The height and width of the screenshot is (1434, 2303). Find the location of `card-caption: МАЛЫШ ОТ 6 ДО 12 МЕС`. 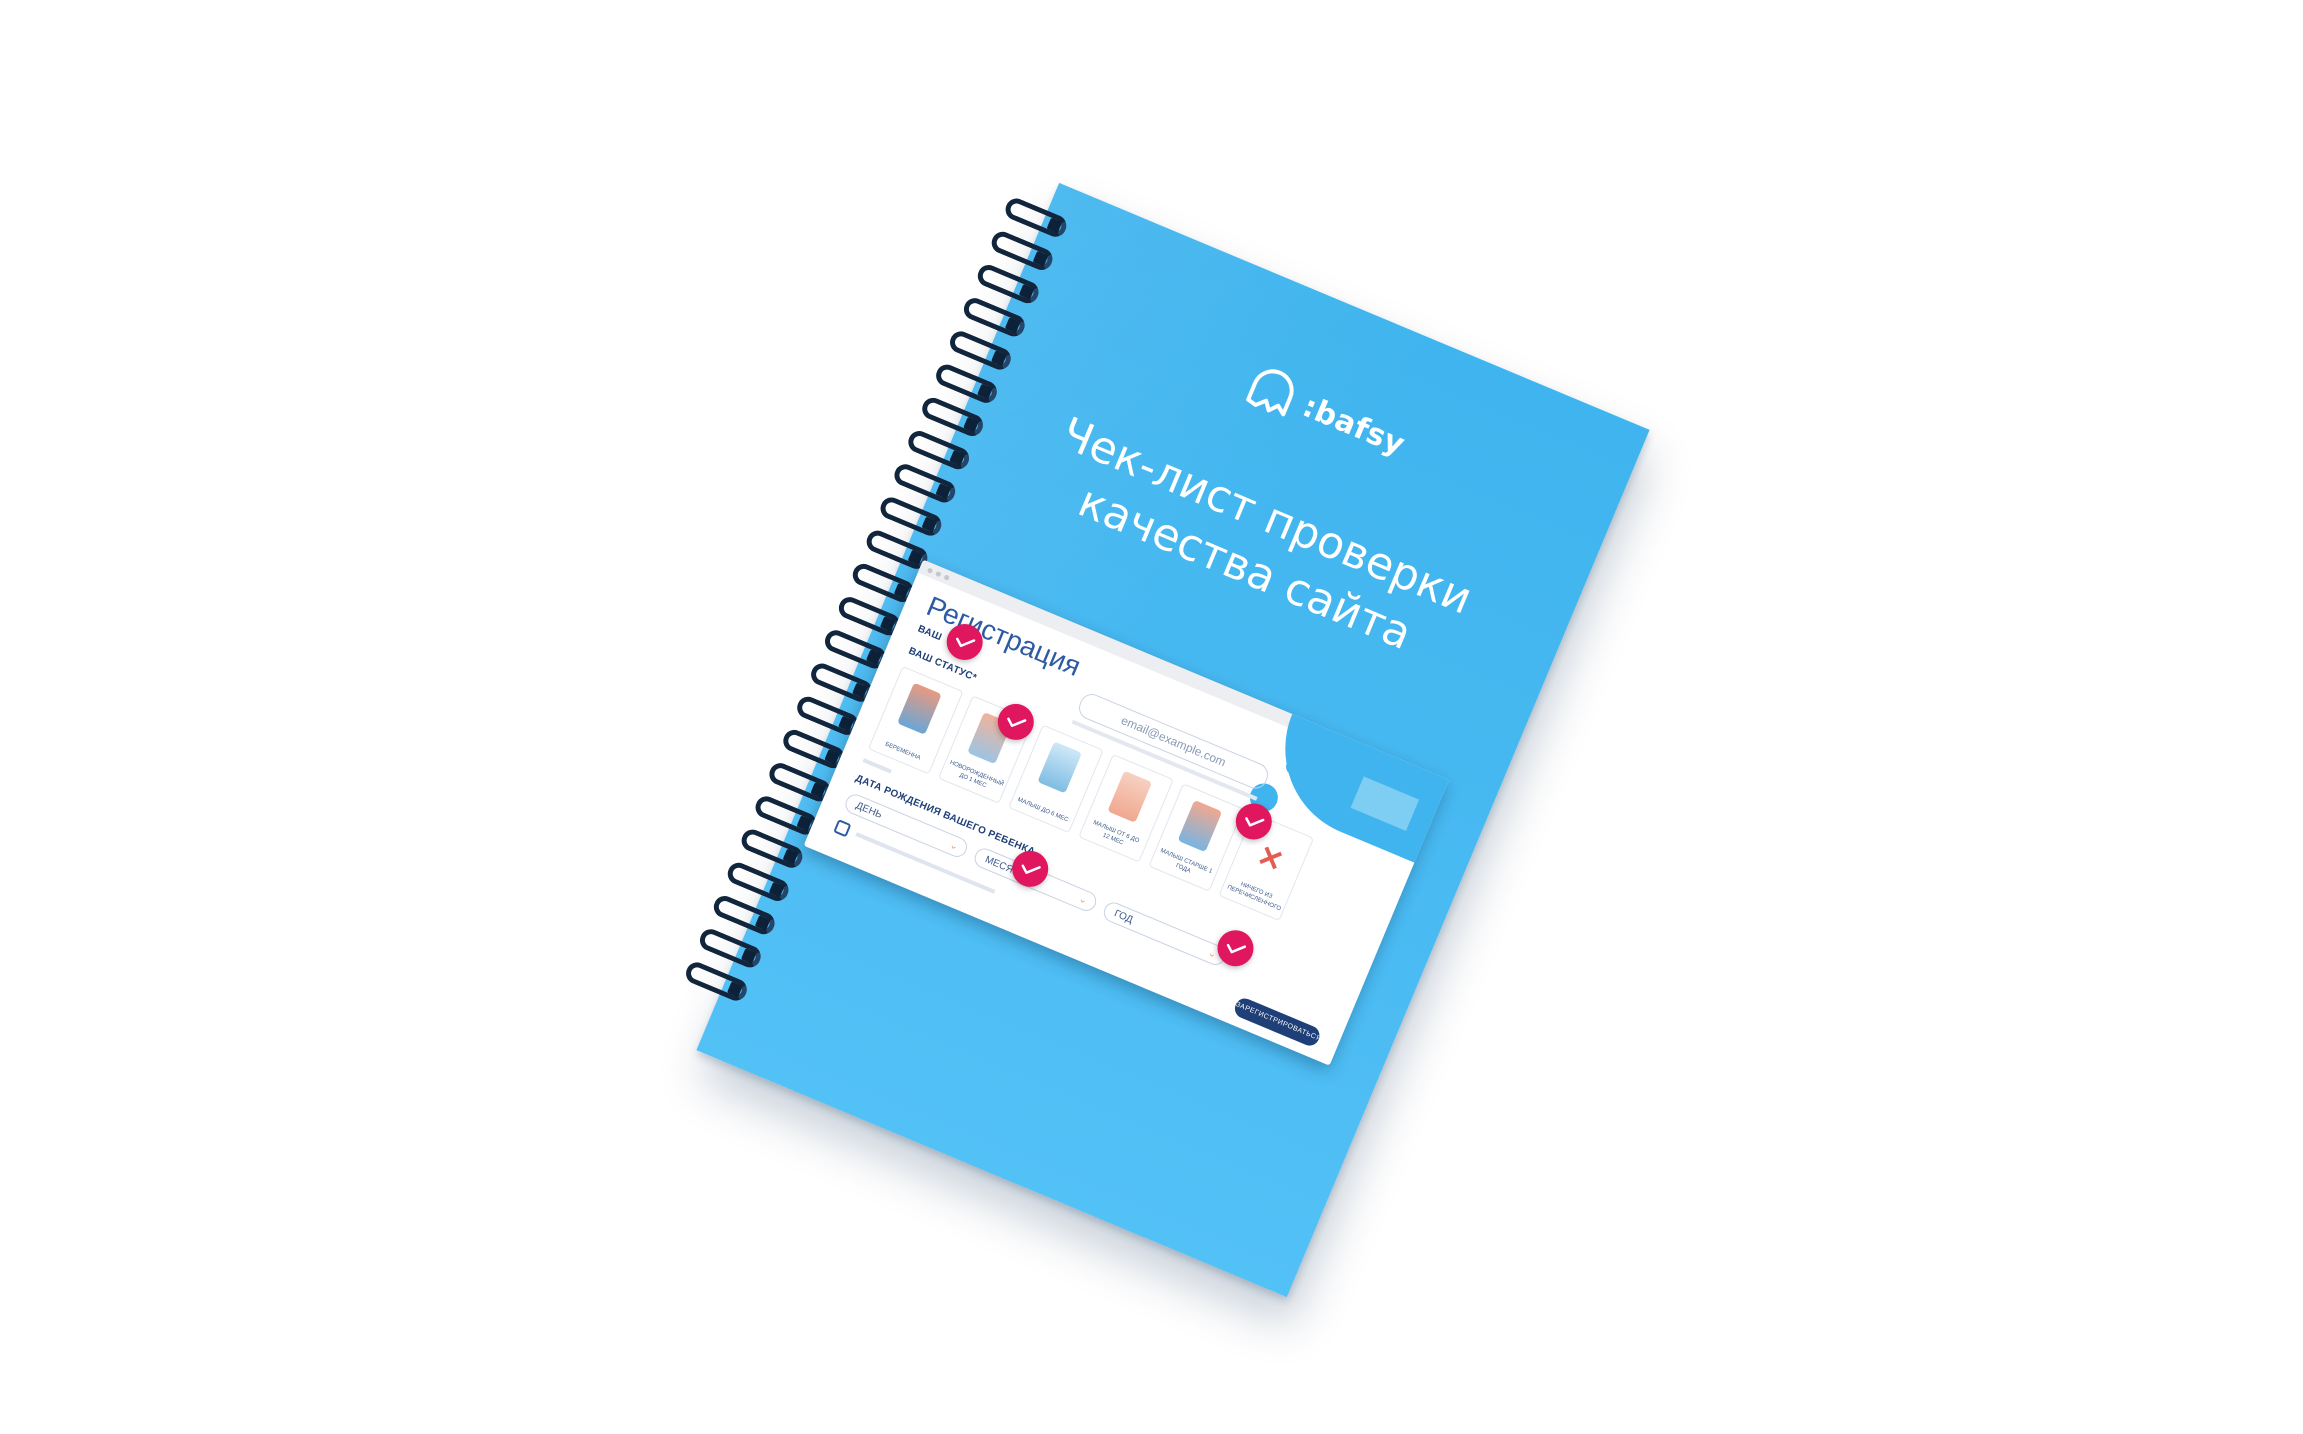

card-caption: МАЛЫШ ОТ 6 ДО 12 МЕС is located at coordinates (1116, 833).